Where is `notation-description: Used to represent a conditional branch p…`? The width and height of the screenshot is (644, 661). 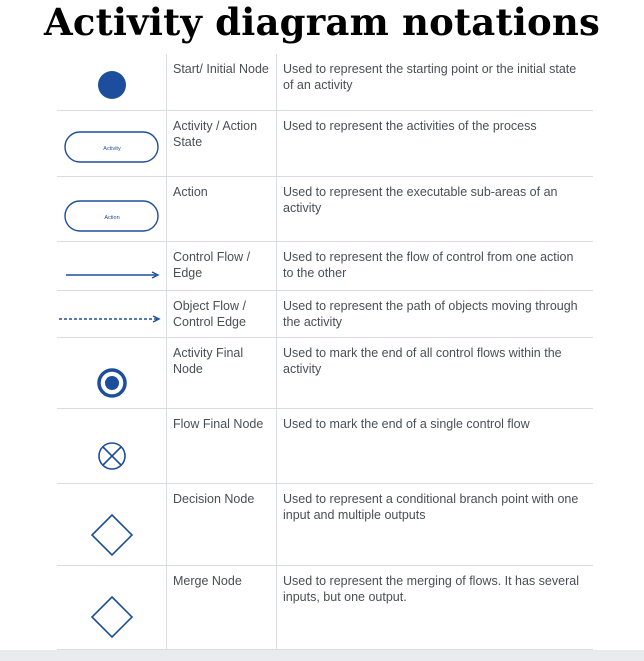 notation-description: Used to represent a conditional branch p… is located at coordinates (431, 506).